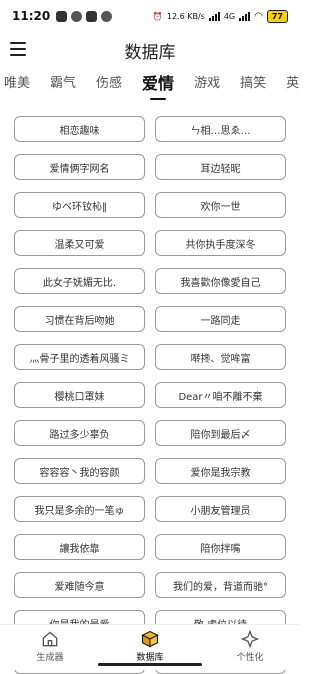 The width and height of the screenshot is (320, 674). I want to click on network-type: 4G, so click(229, 16).